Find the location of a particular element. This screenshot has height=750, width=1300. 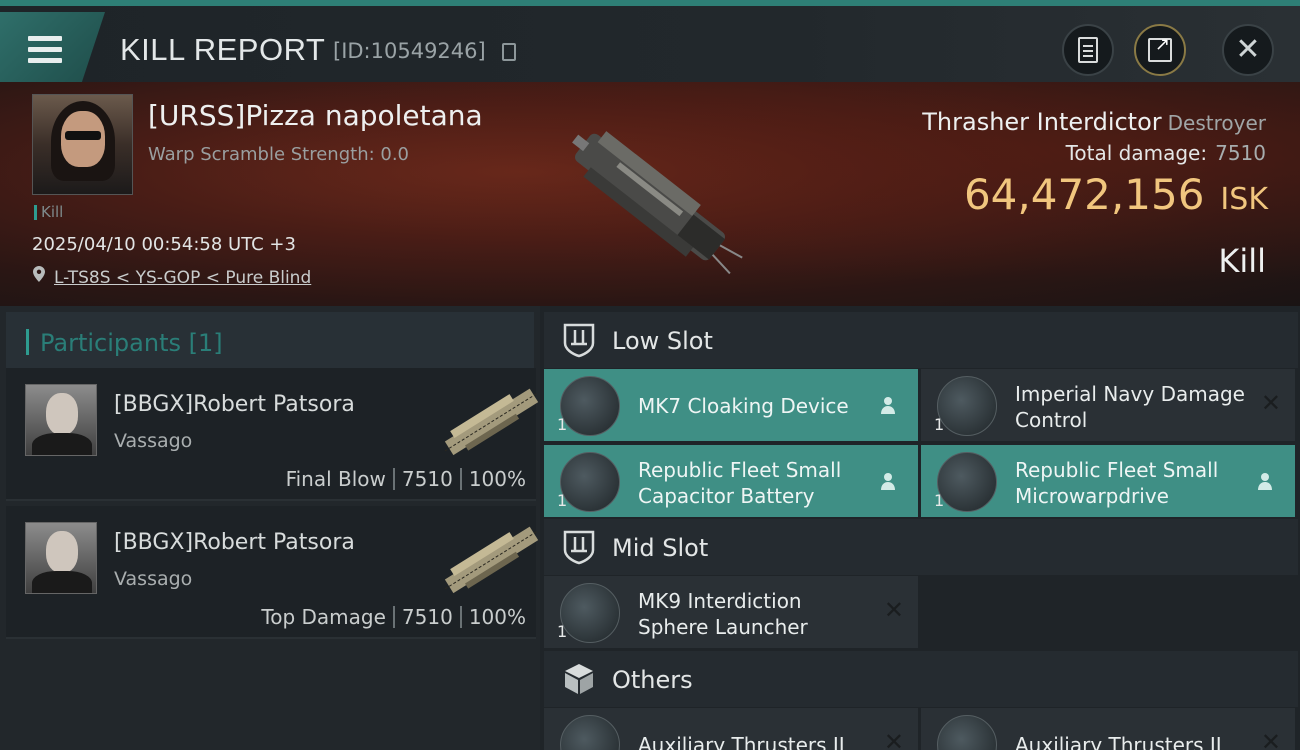

victim-name: [URSS]Pizza napoletana is located at coordinates (315, 115).